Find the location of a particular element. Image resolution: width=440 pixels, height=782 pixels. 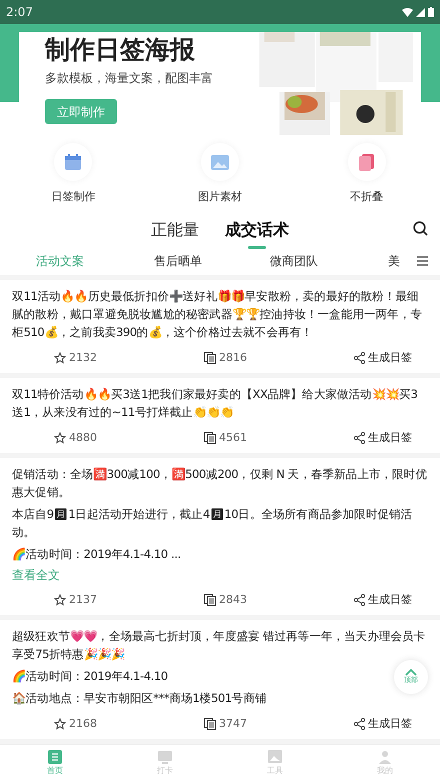

like-button: 4880 is located at coordinates (129, 438).